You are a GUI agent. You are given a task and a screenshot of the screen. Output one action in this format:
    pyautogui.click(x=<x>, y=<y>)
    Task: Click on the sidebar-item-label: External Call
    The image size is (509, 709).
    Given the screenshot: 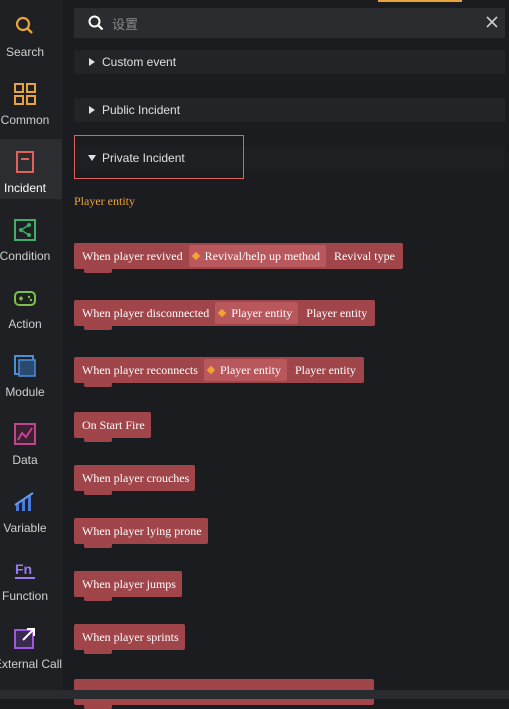 What is the action you would take?
    pyautogui.click(x=31, y=664)
    